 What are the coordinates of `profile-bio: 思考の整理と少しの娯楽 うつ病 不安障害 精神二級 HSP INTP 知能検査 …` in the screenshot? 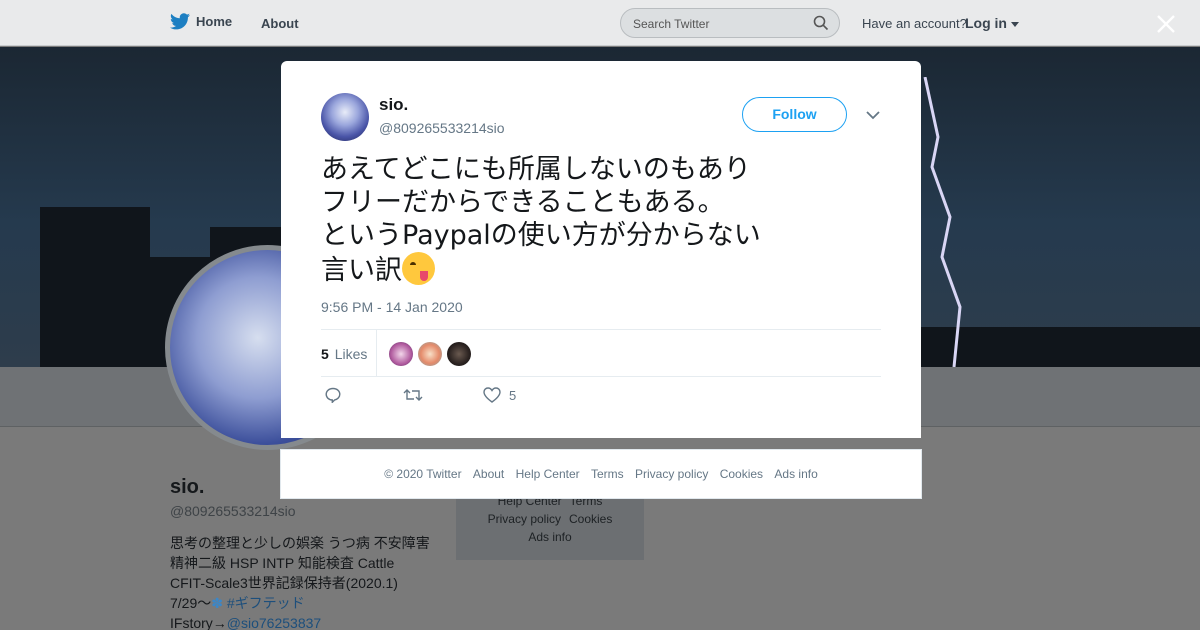 It's located at (305, 581).